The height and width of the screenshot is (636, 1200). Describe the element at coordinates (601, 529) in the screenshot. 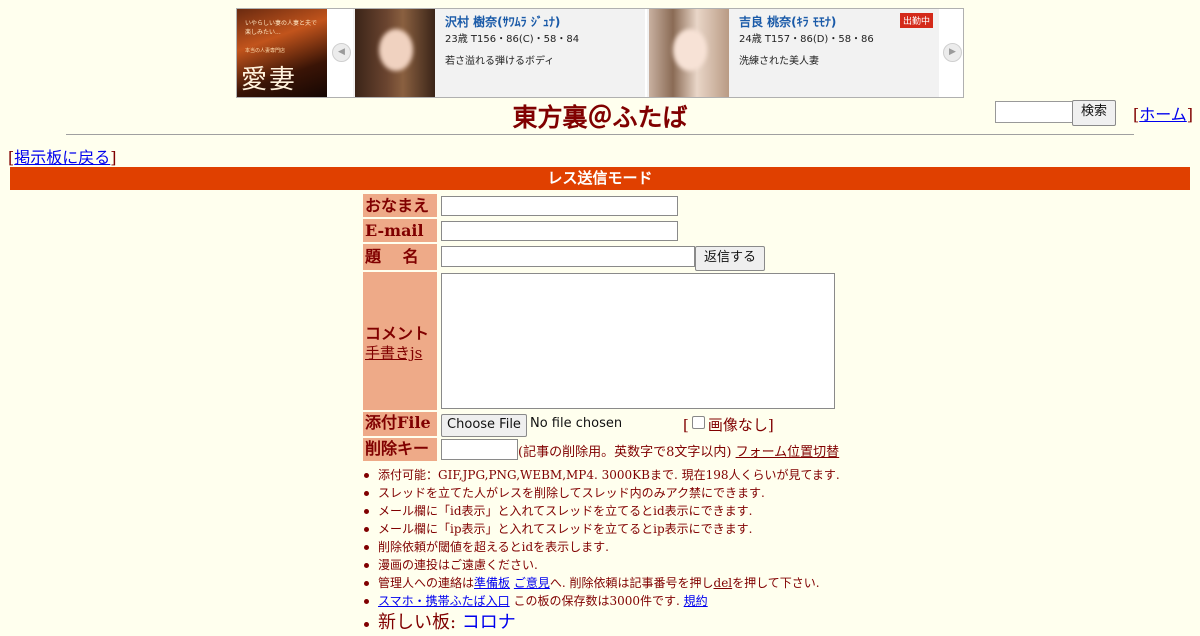

I see `list-item: メール欄に「ip表示」と入れてスレッドを立てるとip表示にできます.` at that location.